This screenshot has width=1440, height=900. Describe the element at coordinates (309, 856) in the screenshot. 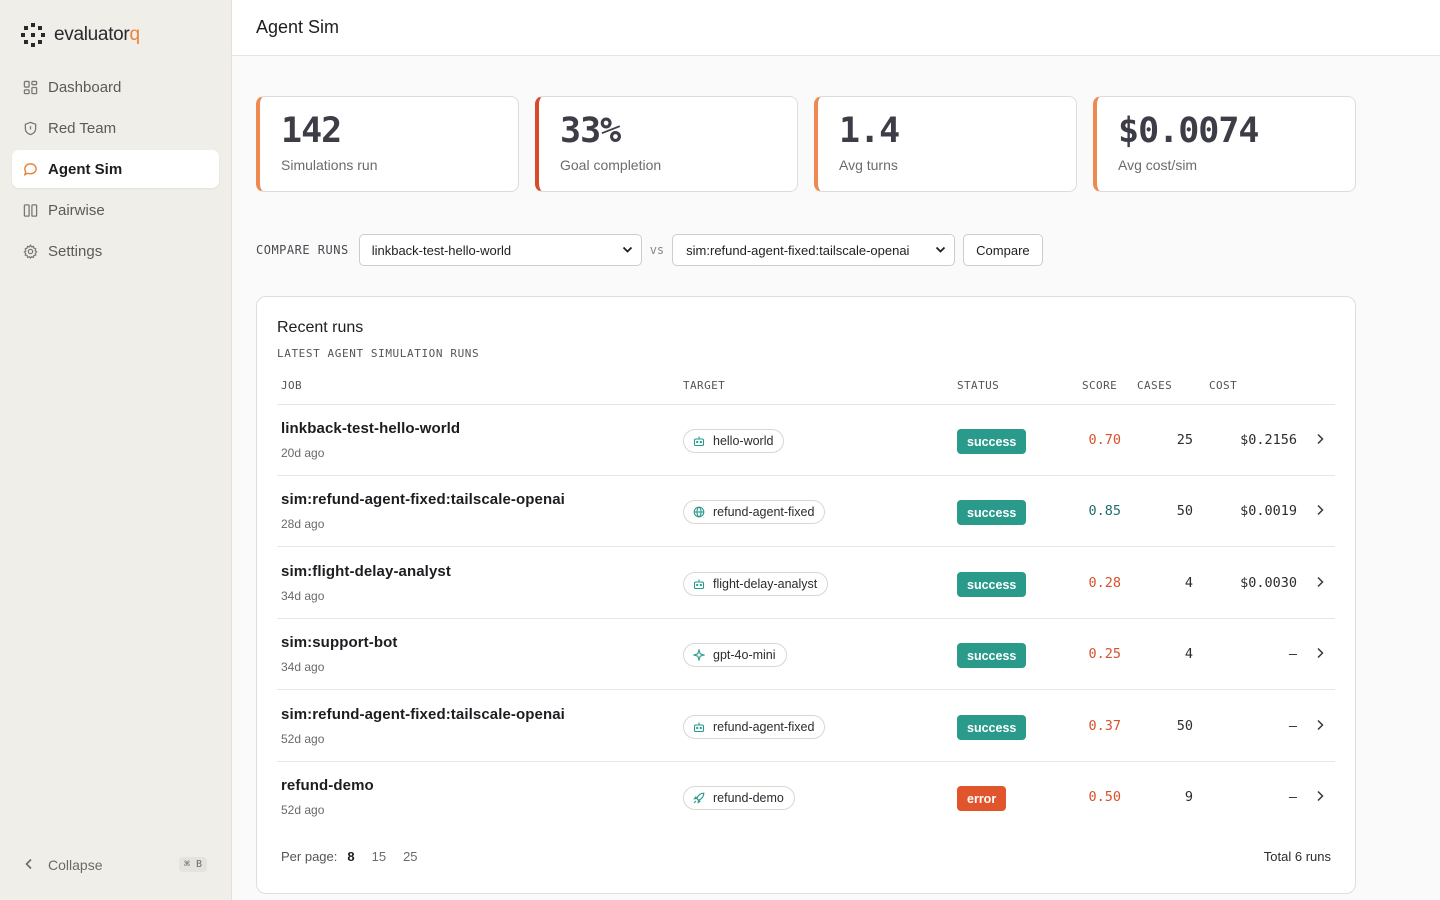

I see `per-page-label: Per page:` at that location.